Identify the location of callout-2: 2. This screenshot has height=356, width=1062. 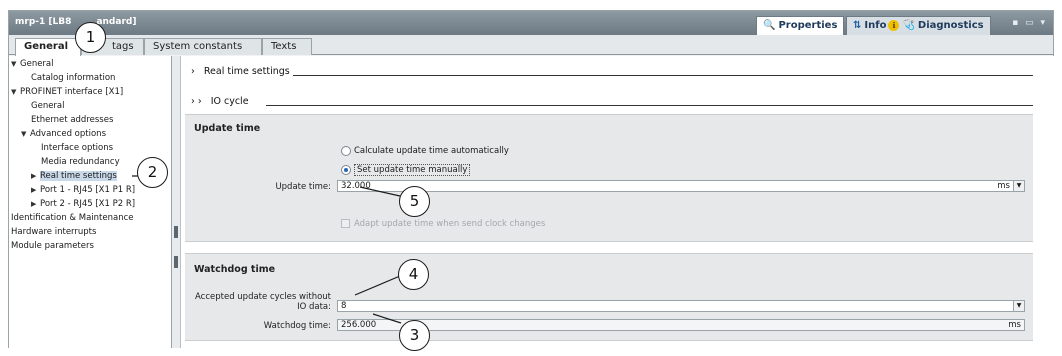
(152, 172).